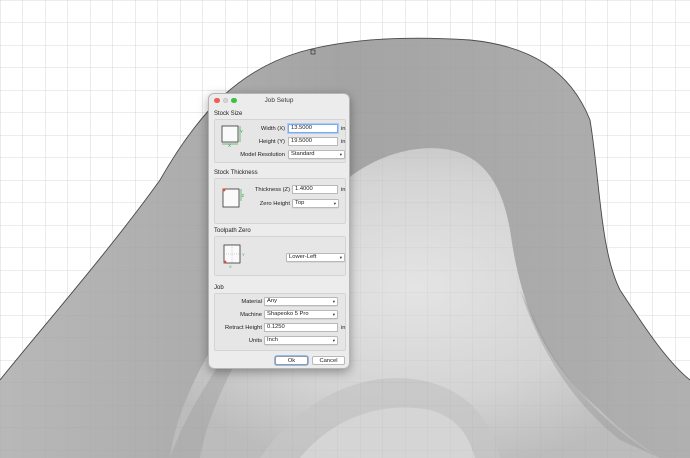 This screenshot has height=458, width=690. I want to click on ok-button: Ok, so click(291, 360).